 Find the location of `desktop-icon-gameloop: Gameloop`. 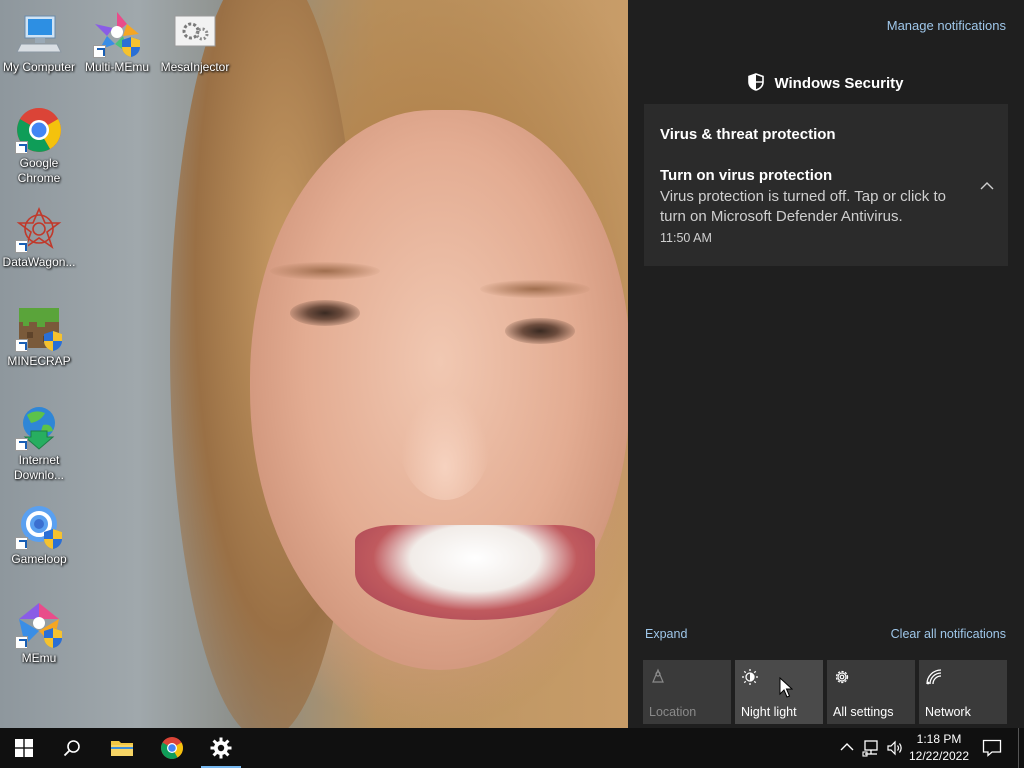

desktop-icon-gameloop: Gameloop is located at coordinates (39, 534).